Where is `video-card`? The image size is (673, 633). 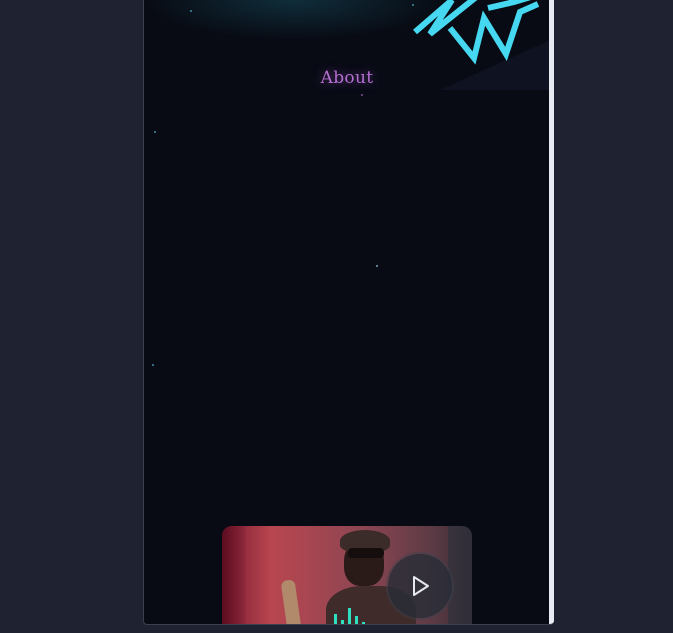
video-card is located at coordinates (347, 575).